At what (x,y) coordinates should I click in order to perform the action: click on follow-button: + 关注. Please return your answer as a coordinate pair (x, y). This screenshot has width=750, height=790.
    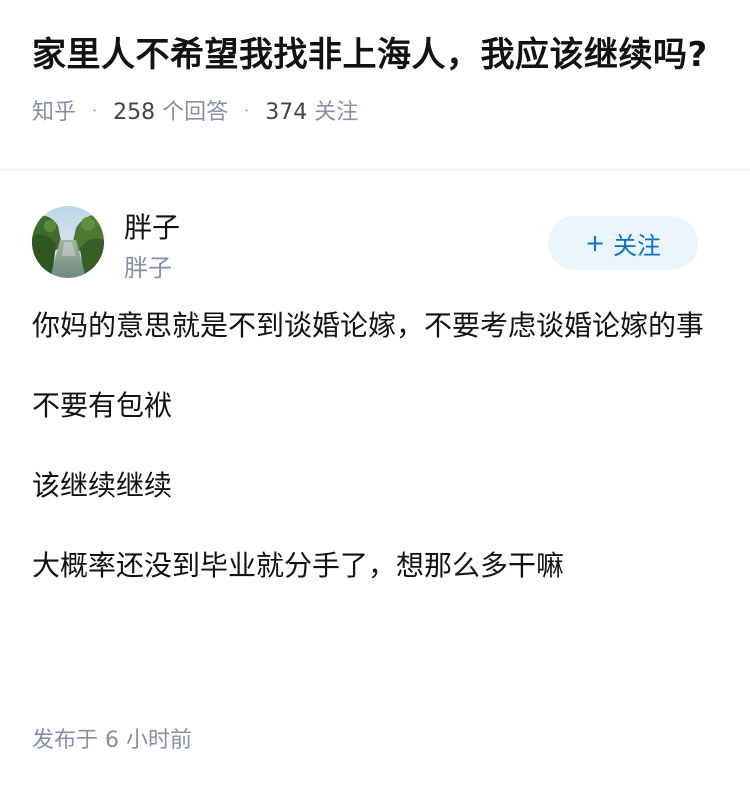
    Looking at the image, I should click on (623, 243).